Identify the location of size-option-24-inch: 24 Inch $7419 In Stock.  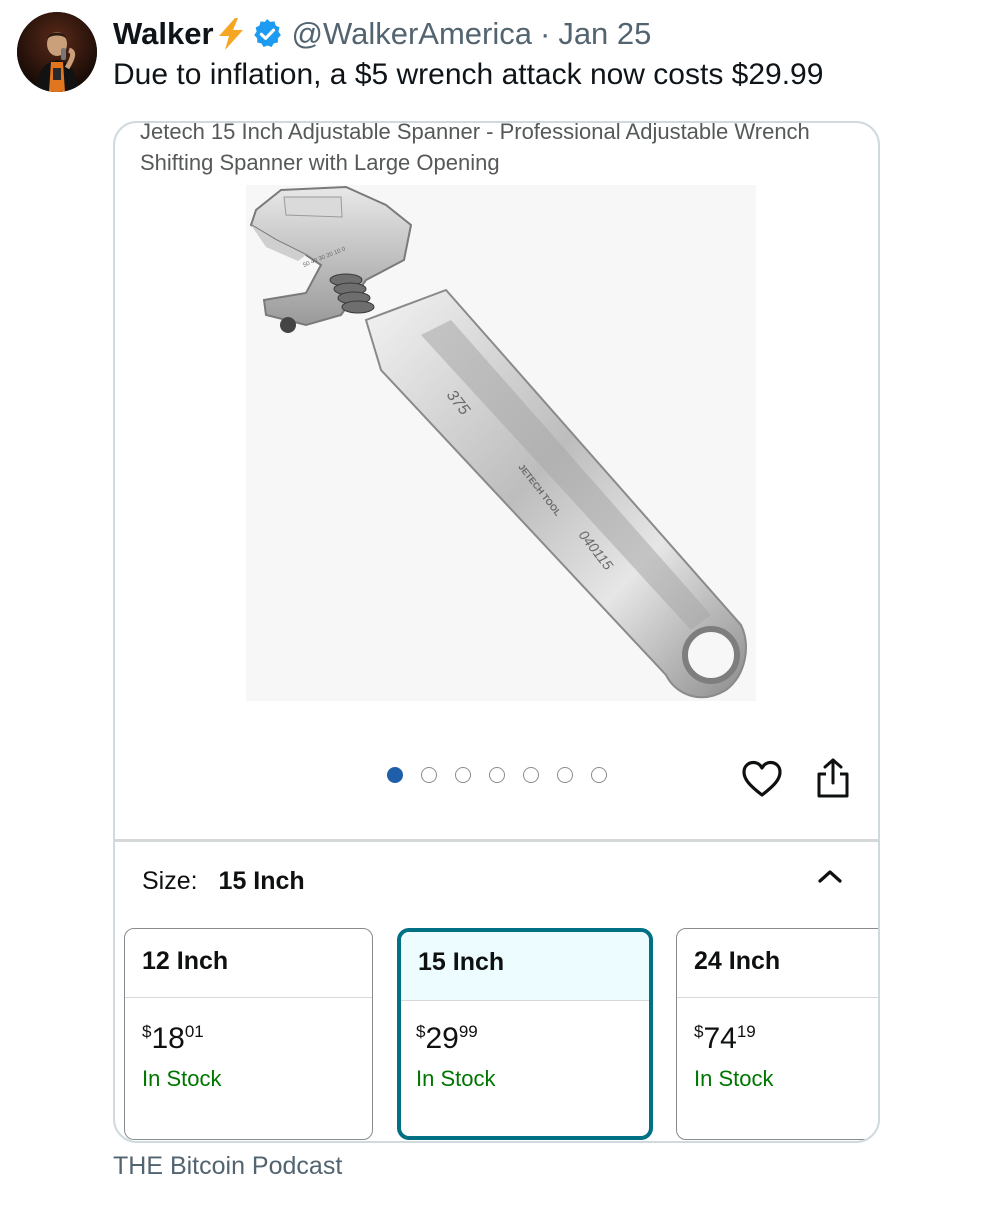
(777, 1034).